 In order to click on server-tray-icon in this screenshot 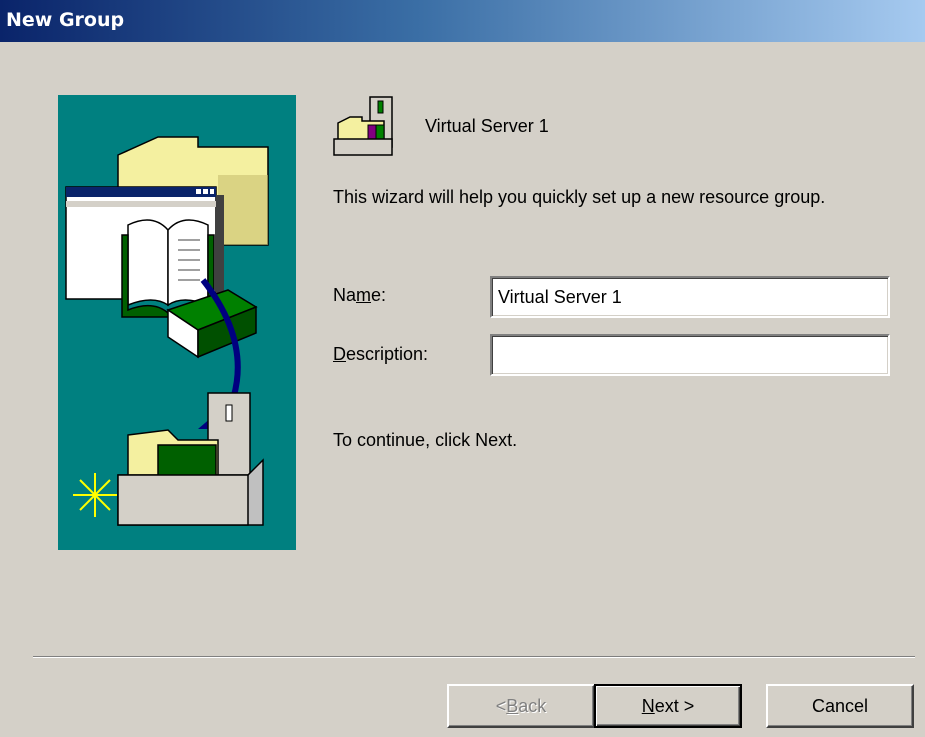, I will do `click(190, 459)`.